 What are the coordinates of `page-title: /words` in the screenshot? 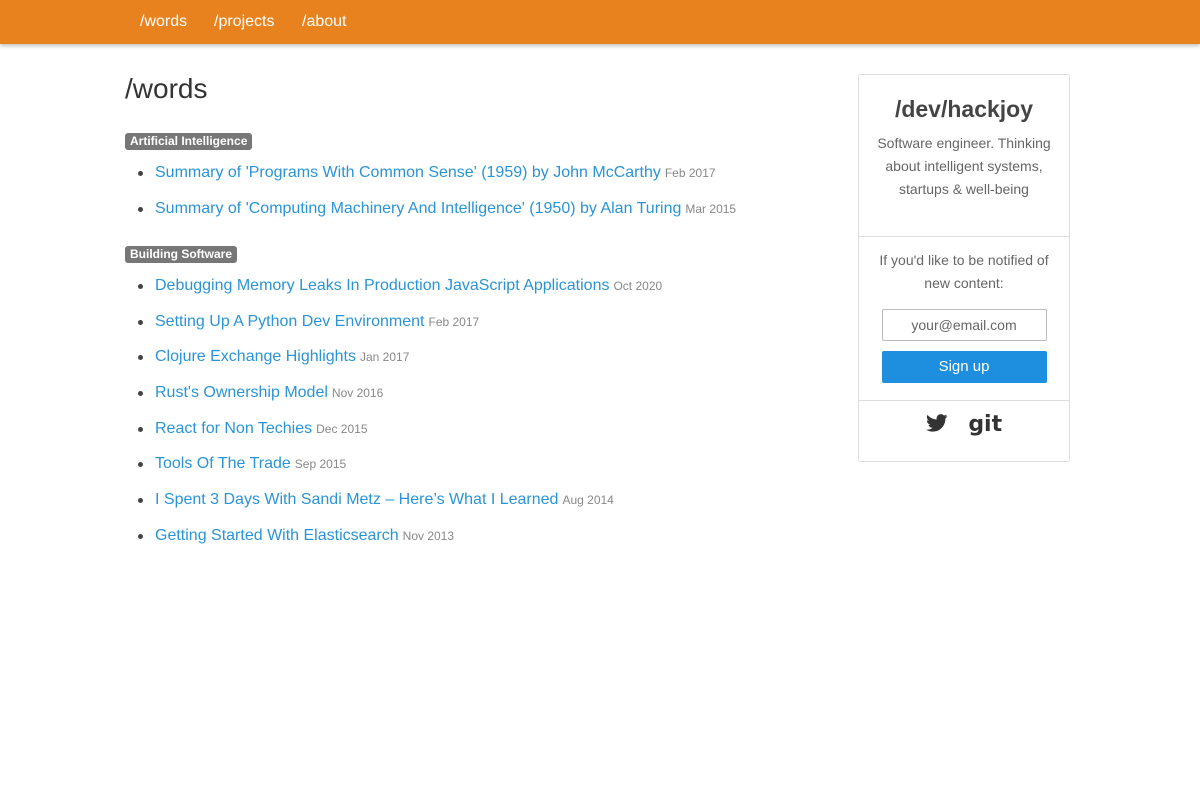 It's located at (166, 88).